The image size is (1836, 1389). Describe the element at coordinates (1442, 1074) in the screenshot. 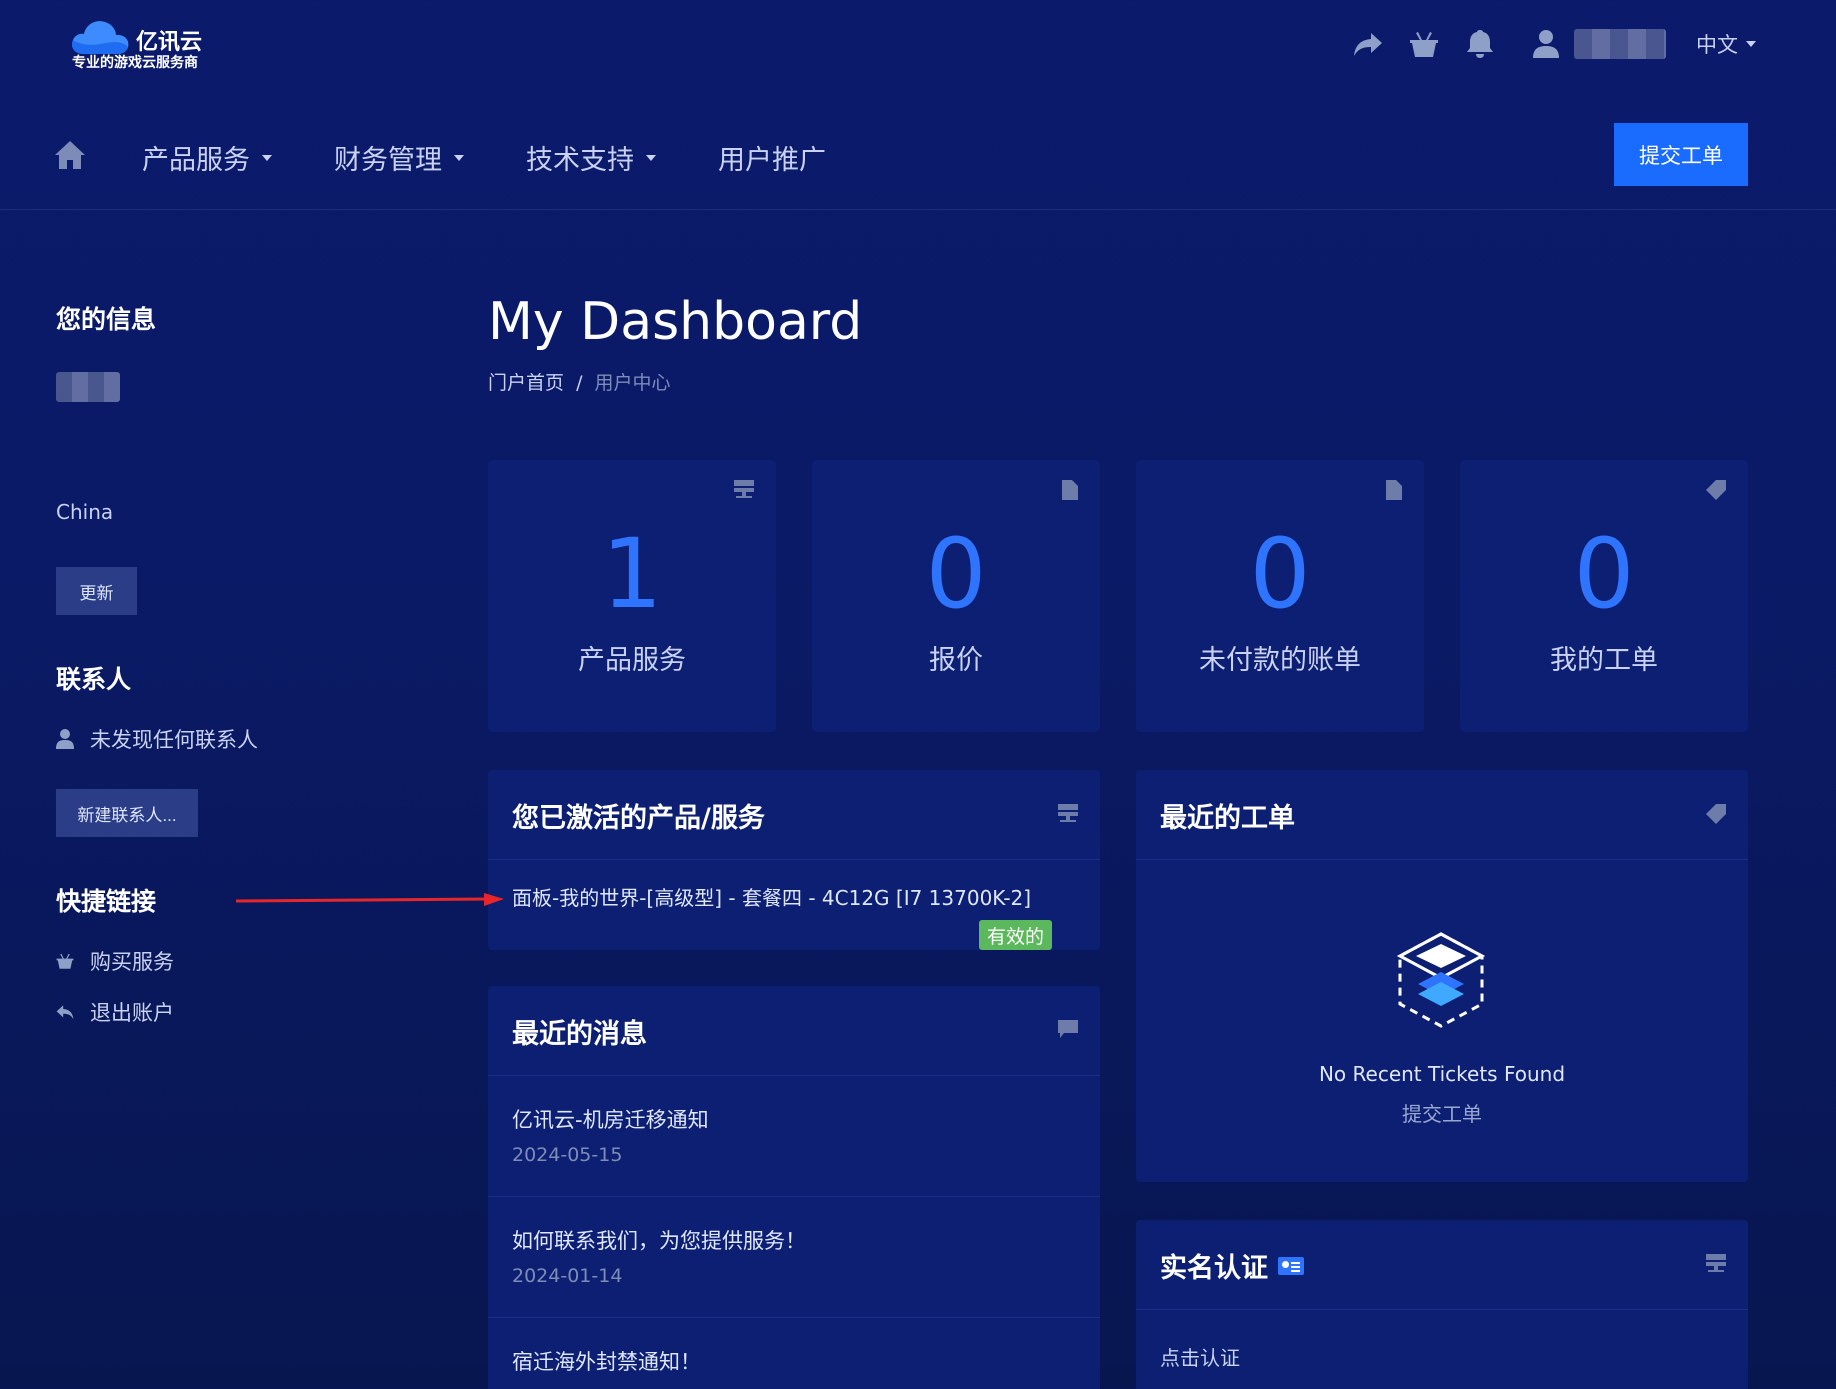

I see `no-tickets-text: No Recent Tickets Found` at that location.